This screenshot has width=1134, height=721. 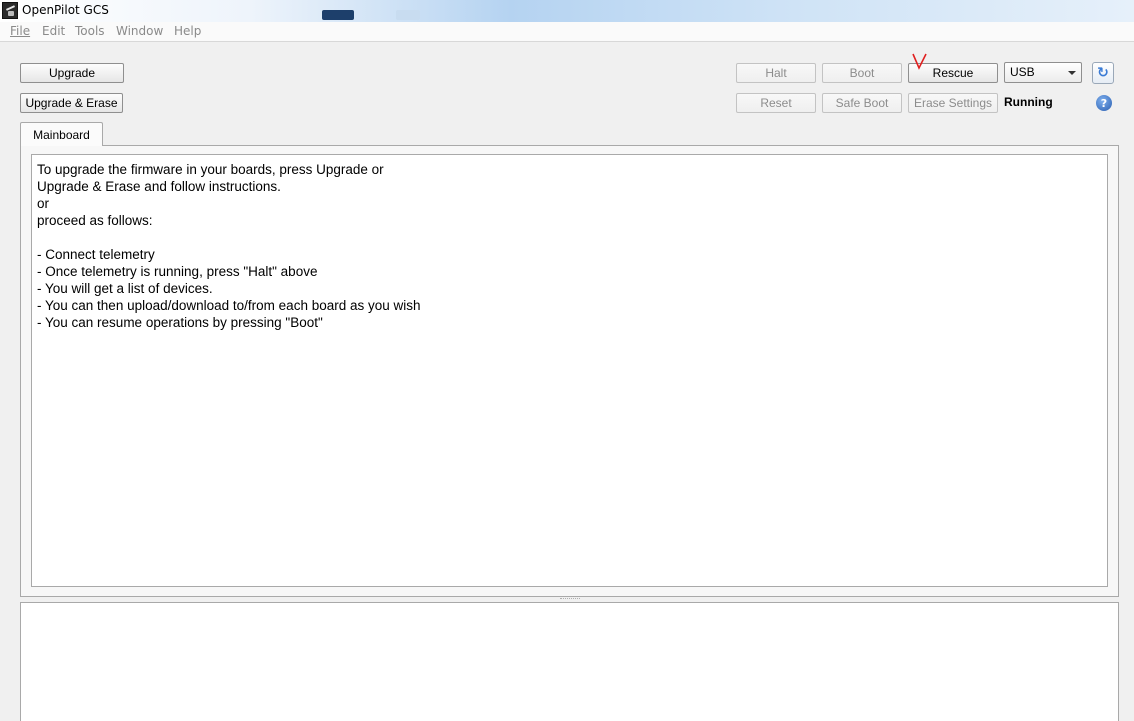 I want to click on instruction-line: Upgrade & Erase and follow instructions., so click(x=159, y=186).